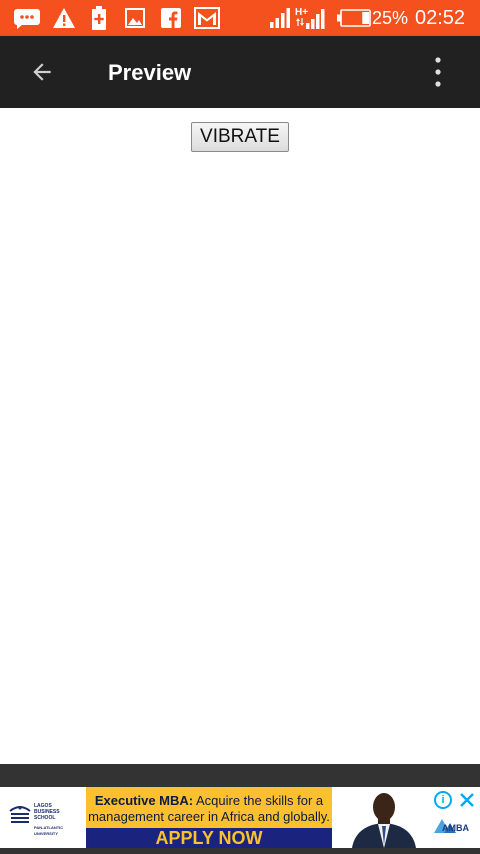  What do you see at coordinates (354, 18) in the screenshot?
I see `battery-icon` at bounding box center [354, 18].